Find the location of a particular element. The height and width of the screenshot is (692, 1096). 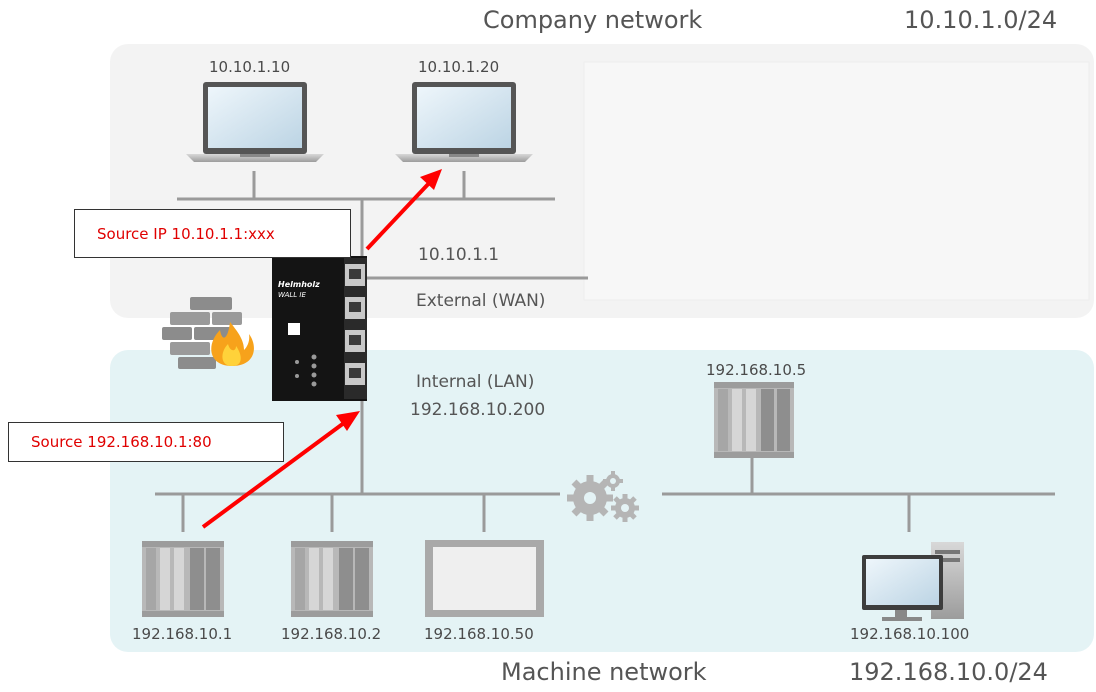

company-subnet: 10.10.1.0/24 is located at coordinates (981, 20).